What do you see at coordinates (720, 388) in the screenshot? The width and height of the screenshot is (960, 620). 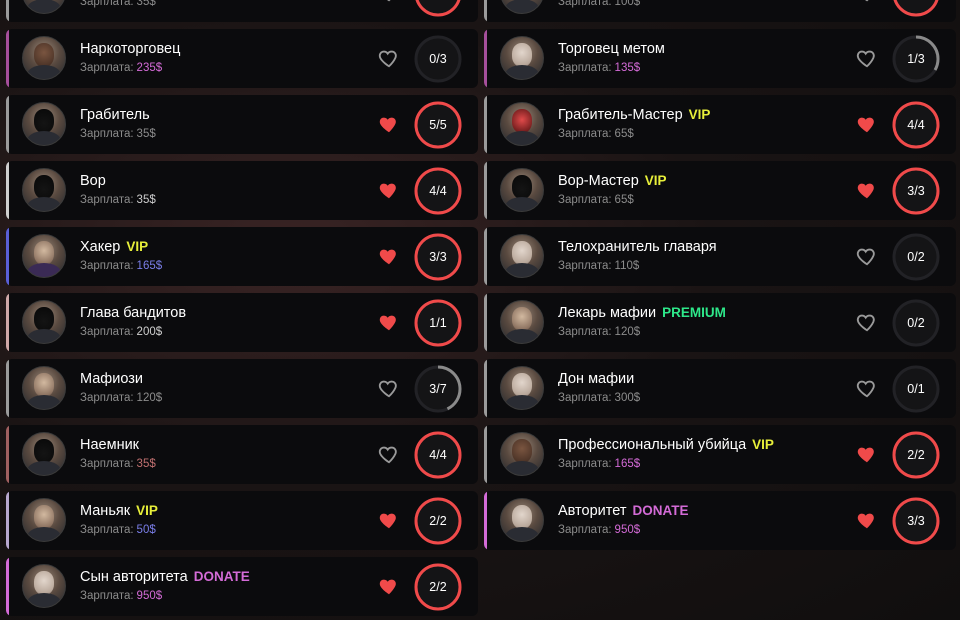 I see `job-card: Дон мафии Зарплата: 300$ 0/1` at bounding box center [720, 388].